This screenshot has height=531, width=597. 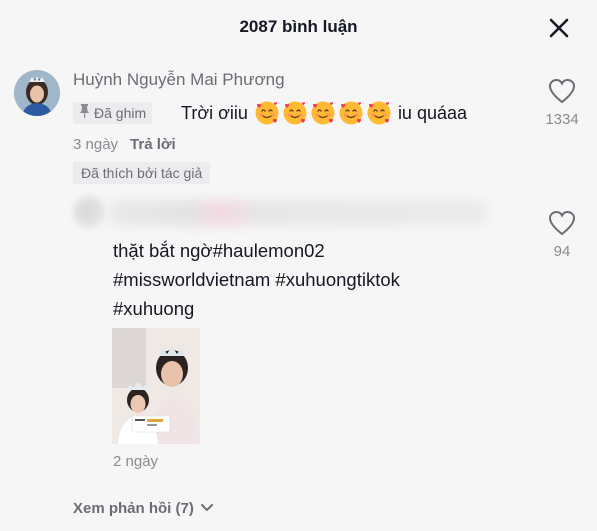 What do you see at coordinates (298, 26) in the screenshot?
I see `comments-count-title: 2087 bình luận` at bounding box center [298, 26].